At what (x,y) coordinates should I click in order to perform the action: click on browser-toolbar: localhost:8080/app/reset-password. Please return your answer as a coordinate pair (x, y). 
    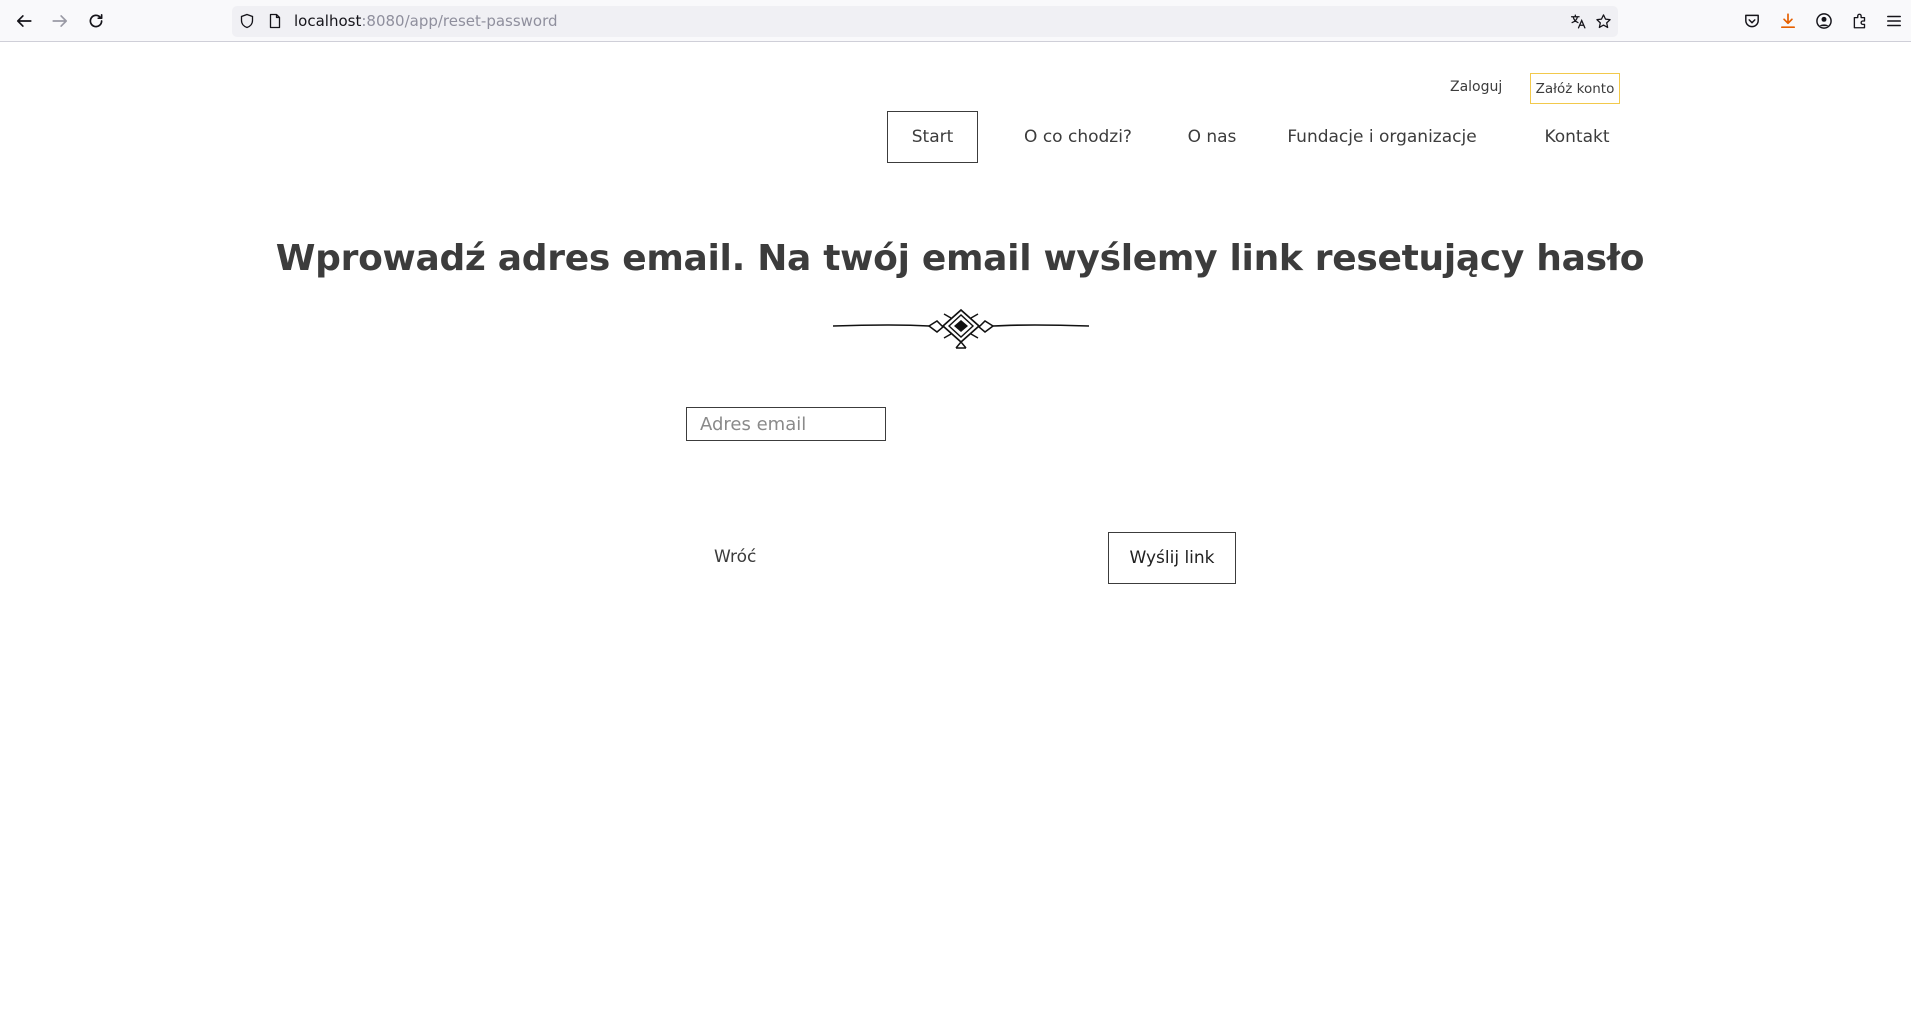
    Looking at the image, I should click on (955, 21).